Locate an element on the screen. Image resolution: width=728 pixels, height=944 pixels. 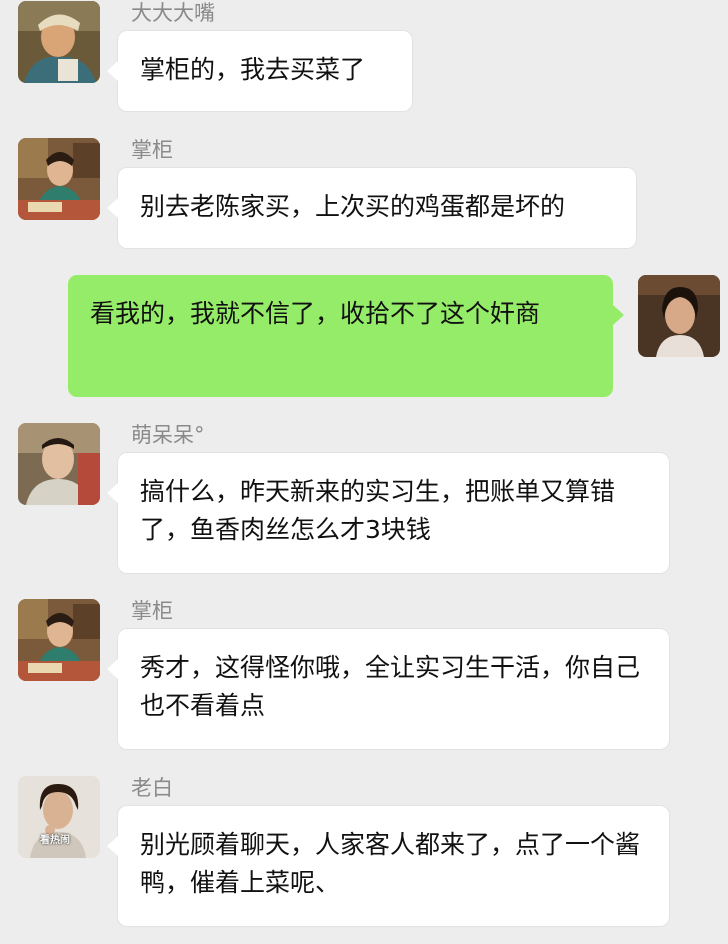
message-text: 看我的，我就不信了，收拾不了这个奸商 is located at coordinates (315, 313).